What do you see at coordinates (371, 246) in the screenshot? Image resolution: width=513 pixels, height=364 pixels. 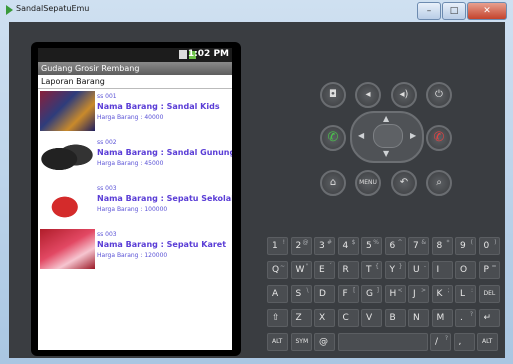 I see `key: 5%` at bounding box center [371, 246].